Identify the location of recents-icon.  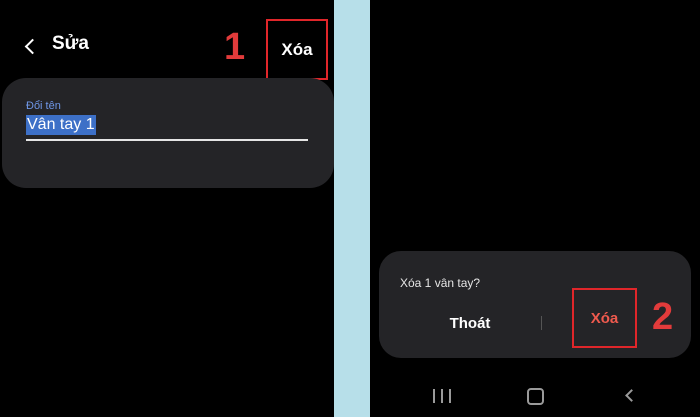
(442, 396).